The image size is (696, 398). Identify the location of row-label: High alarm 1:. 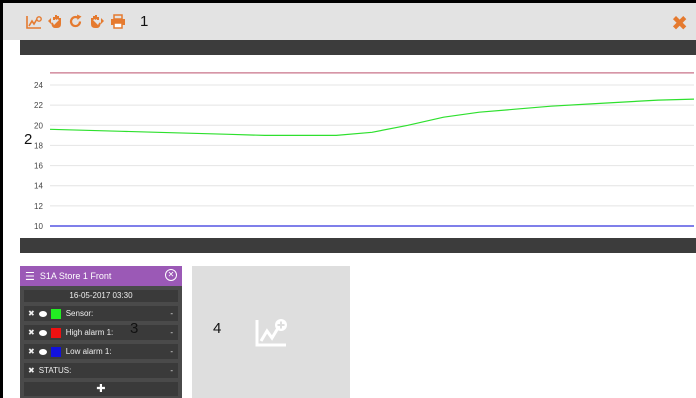
(89, 332).